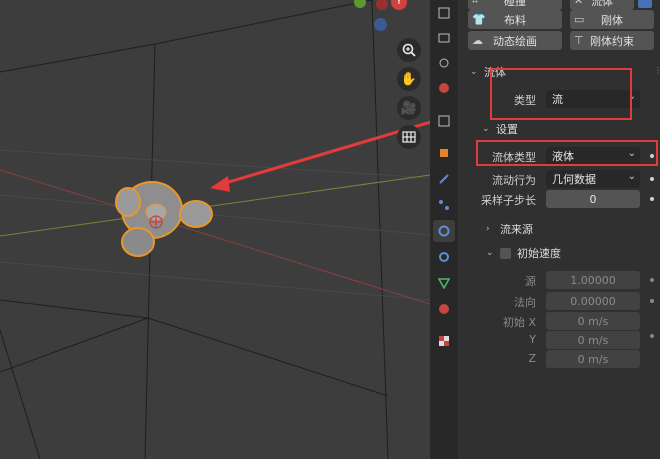  I want to click on flow-behavior-dropdown: 几何数据 ⌄, so click(593, 179).